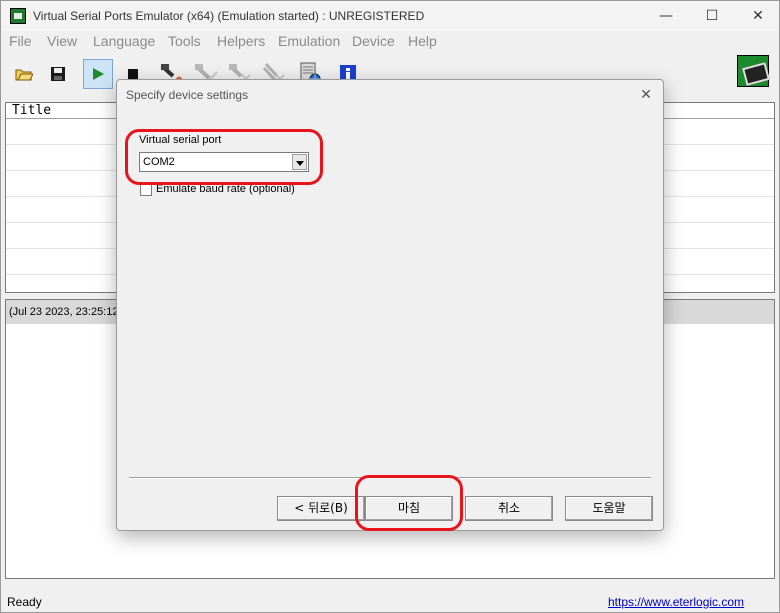 This screenshot has height=613, width=780. I want to click on menu-device: Device, so click(373, 41).